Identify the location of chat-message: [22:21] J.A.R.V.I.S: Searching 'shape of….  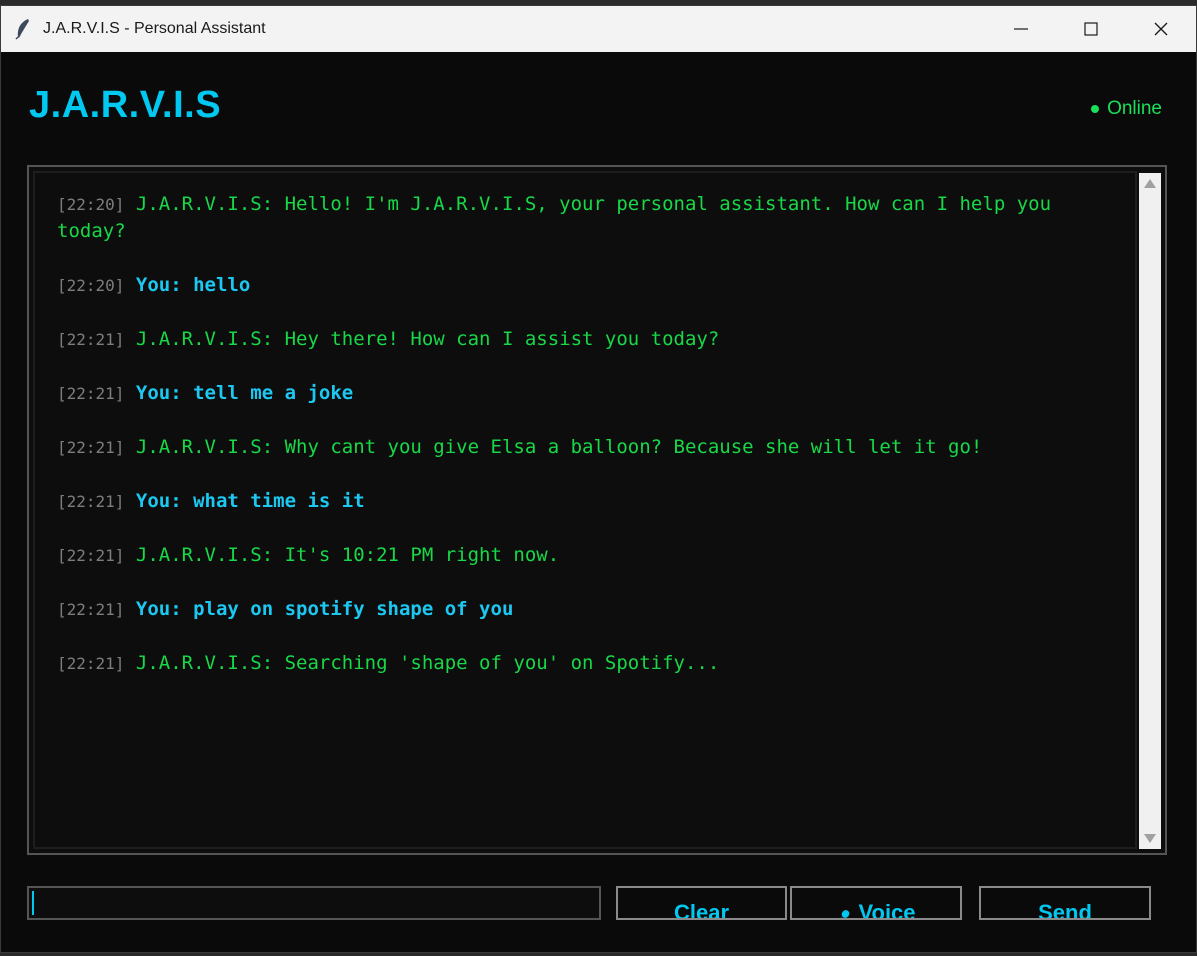
(586, 663).